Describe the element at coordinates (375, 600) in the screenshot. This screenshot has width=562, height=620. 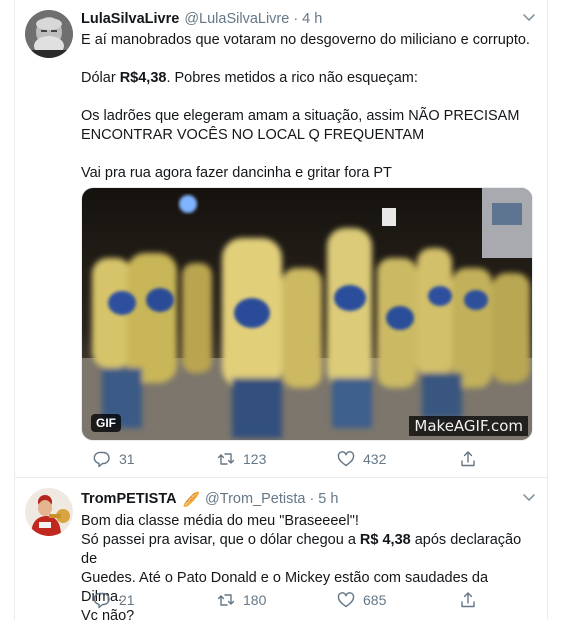
I see `like-count: 685` at that location.